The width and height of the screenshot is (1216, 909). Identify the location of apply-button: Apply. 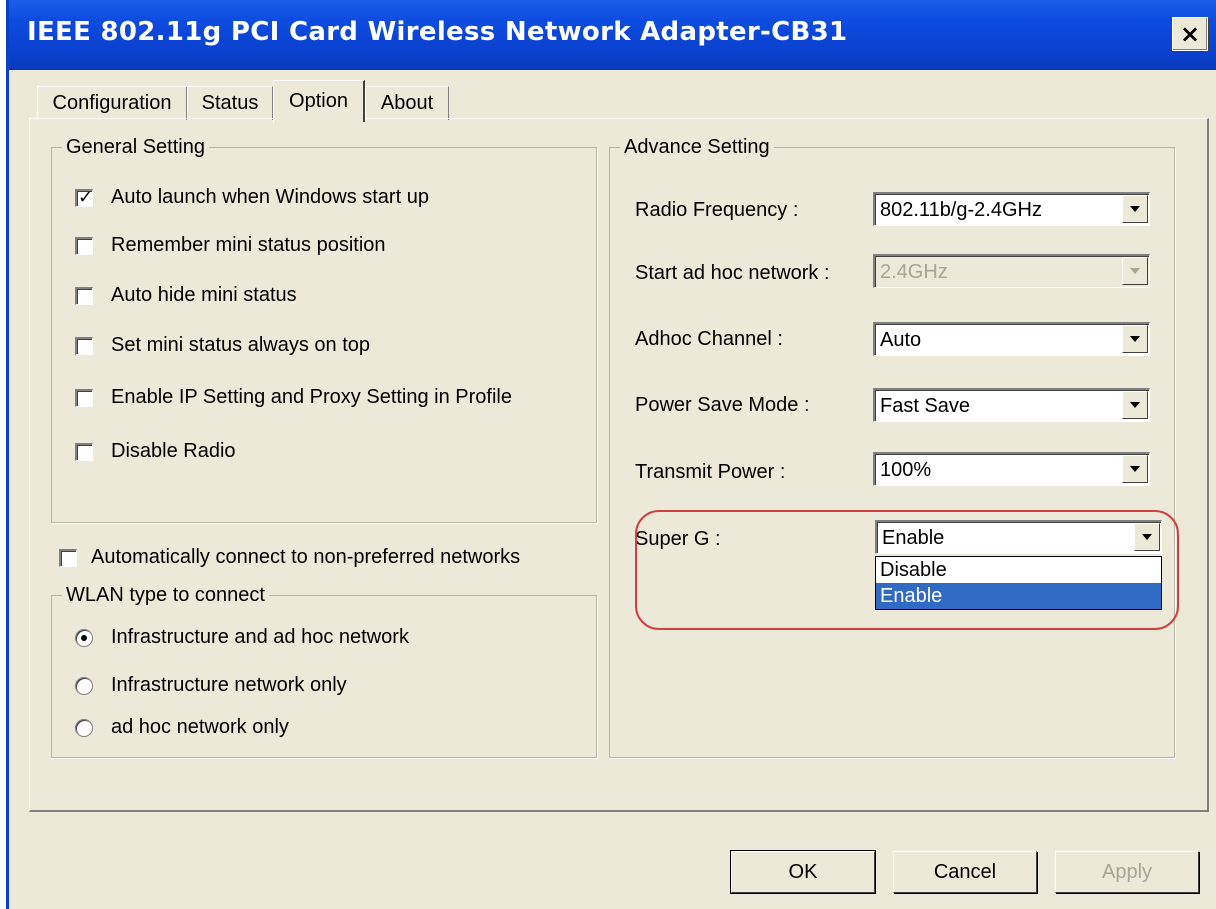
(1127, 872).